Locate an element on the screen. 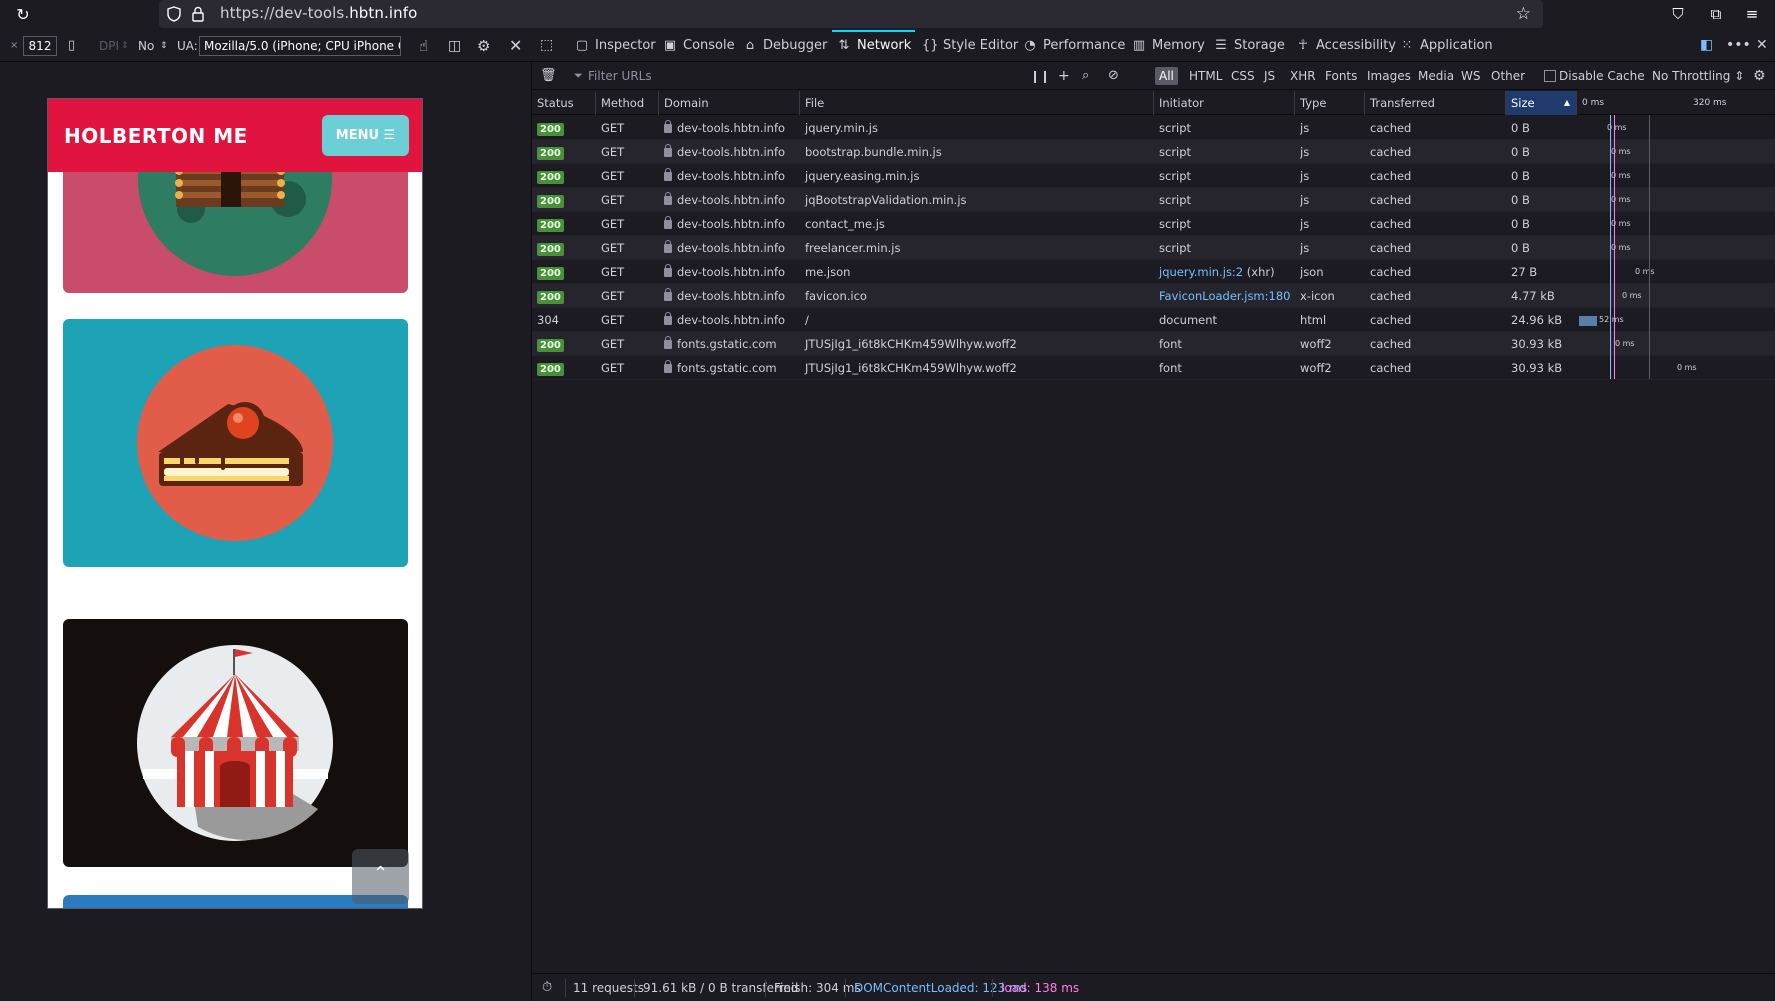  pause-icon: ❙❙ is located at coordinates (1040, 76).